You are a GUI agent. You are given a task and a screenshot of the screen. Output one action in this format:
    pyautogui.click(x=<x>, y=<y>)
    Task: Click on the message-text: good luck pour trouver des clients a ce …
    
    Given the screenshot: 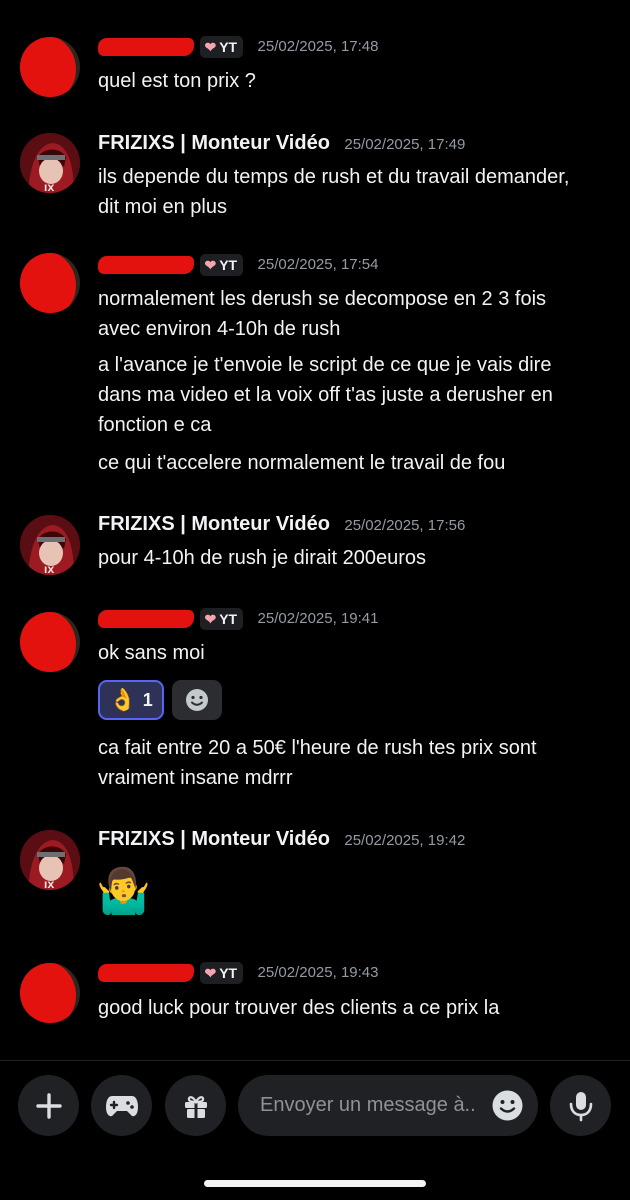 What is the action you would take?
    pyautogui.click(x=299, y=1008)
    